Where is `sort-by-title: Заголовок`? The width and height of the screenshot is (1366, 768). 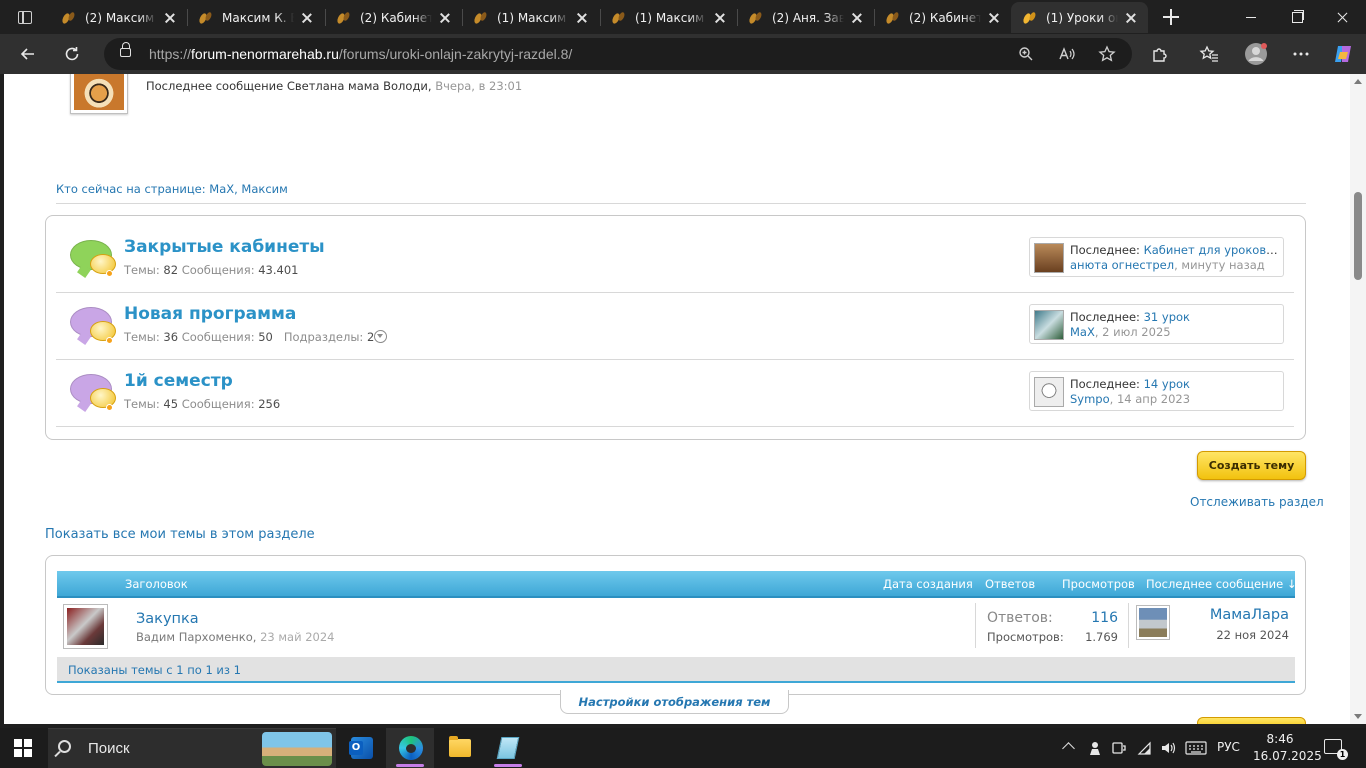
sort-by-title: Заголовок is located at coordinates (156, 584).